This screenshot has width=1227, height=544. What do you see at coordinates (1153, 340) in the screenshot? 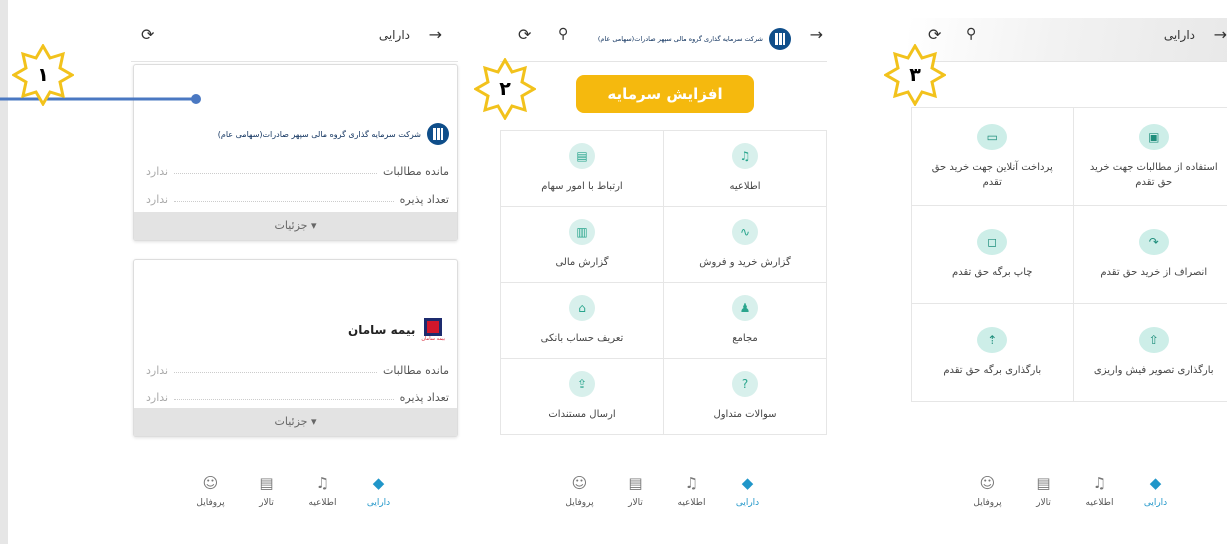
I see `upload-image-icon: ⇧` at bounding box center [1153, 340].